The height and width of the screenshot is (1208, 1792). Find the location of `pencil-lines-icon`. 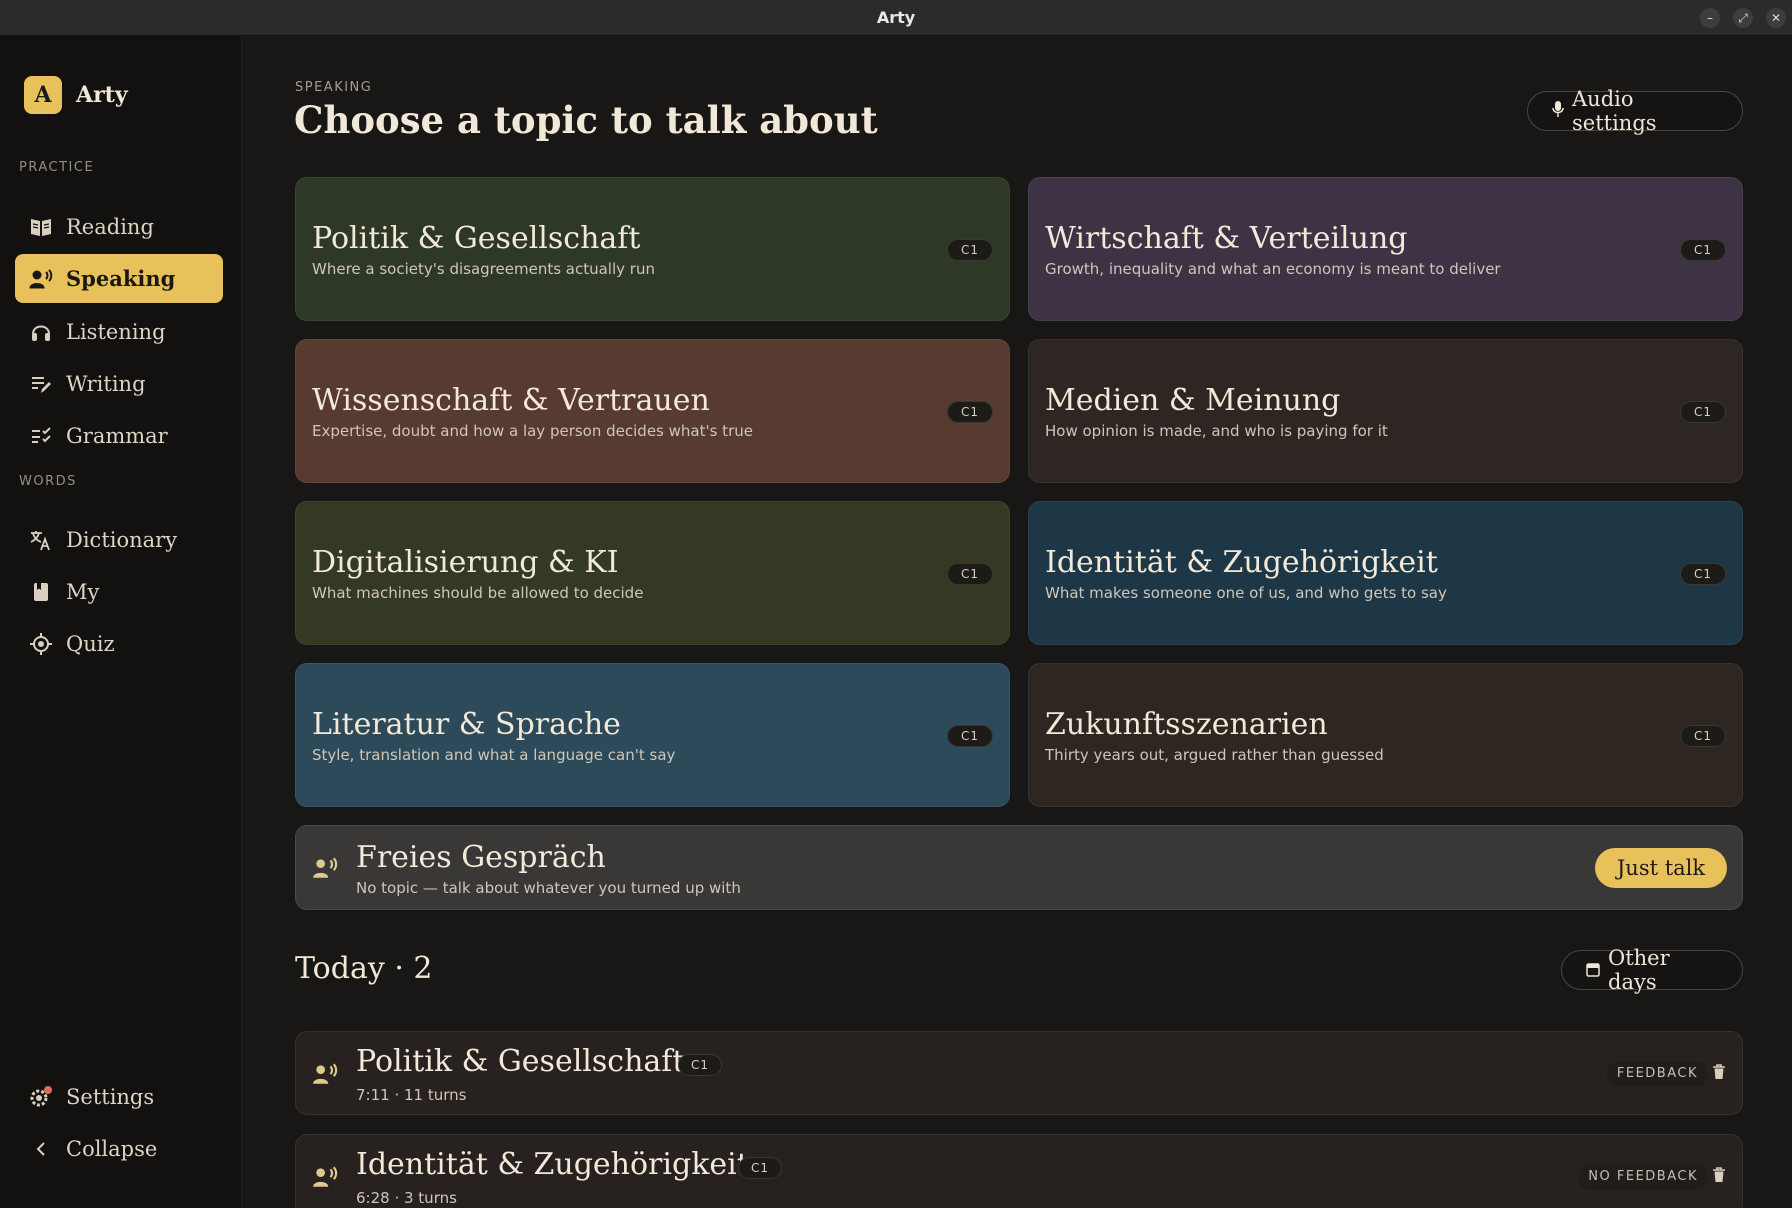

pencil-lines-icon is located at coordinates (41, 384).